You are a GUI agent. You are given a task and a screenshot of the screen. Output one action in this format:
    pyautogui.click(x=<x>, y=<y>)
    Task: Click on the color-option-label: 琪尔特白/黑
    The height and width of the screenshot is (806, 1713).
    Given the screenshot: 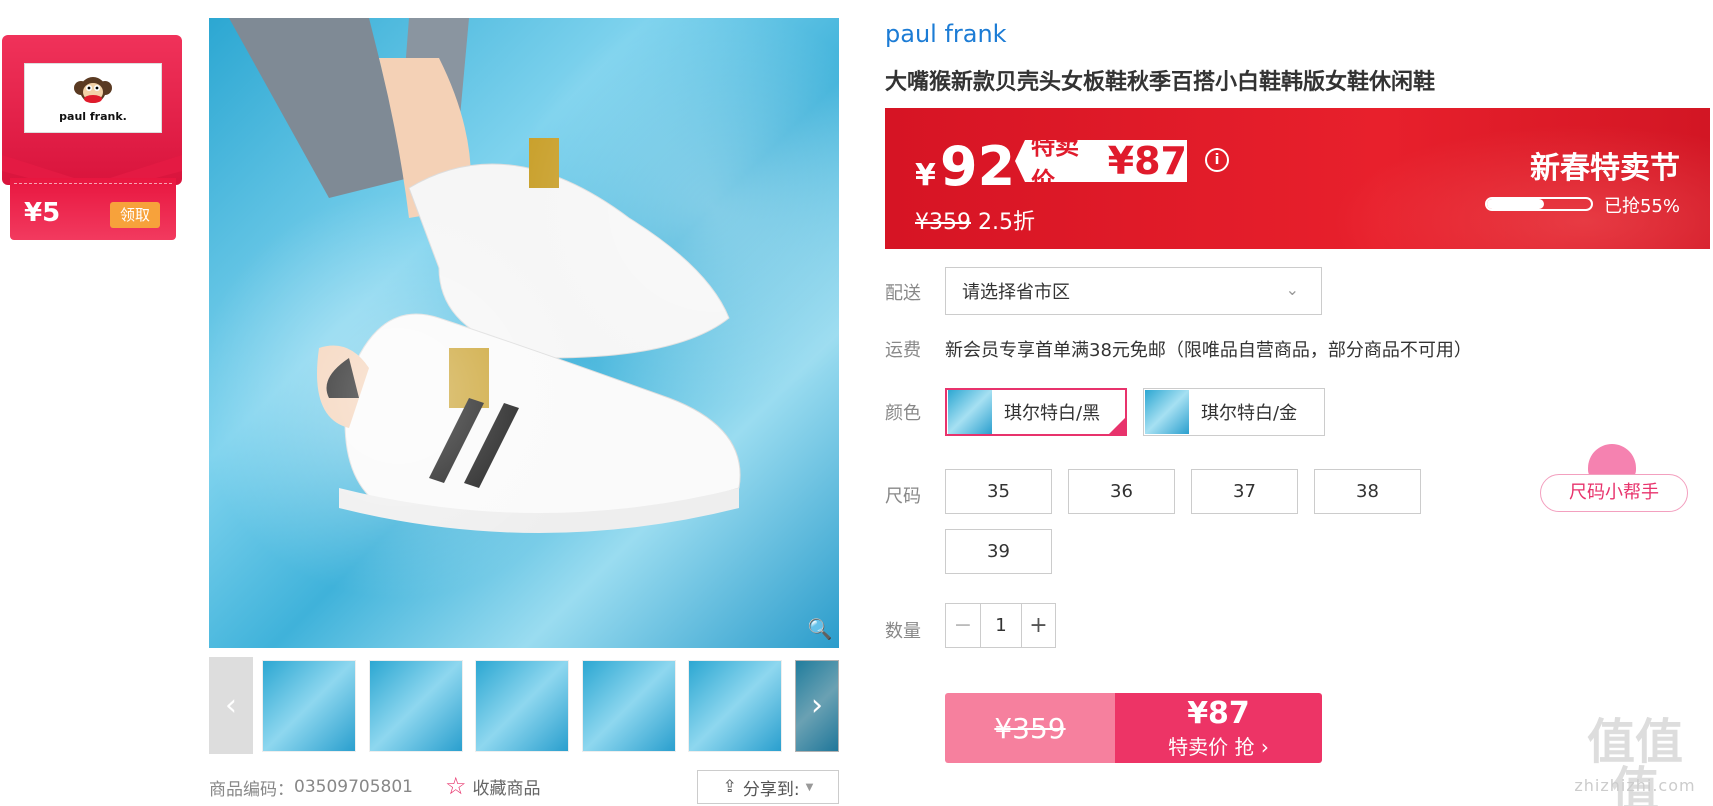 What is the action you would take?
    pyautogui.click(x=1052, y=413)
    